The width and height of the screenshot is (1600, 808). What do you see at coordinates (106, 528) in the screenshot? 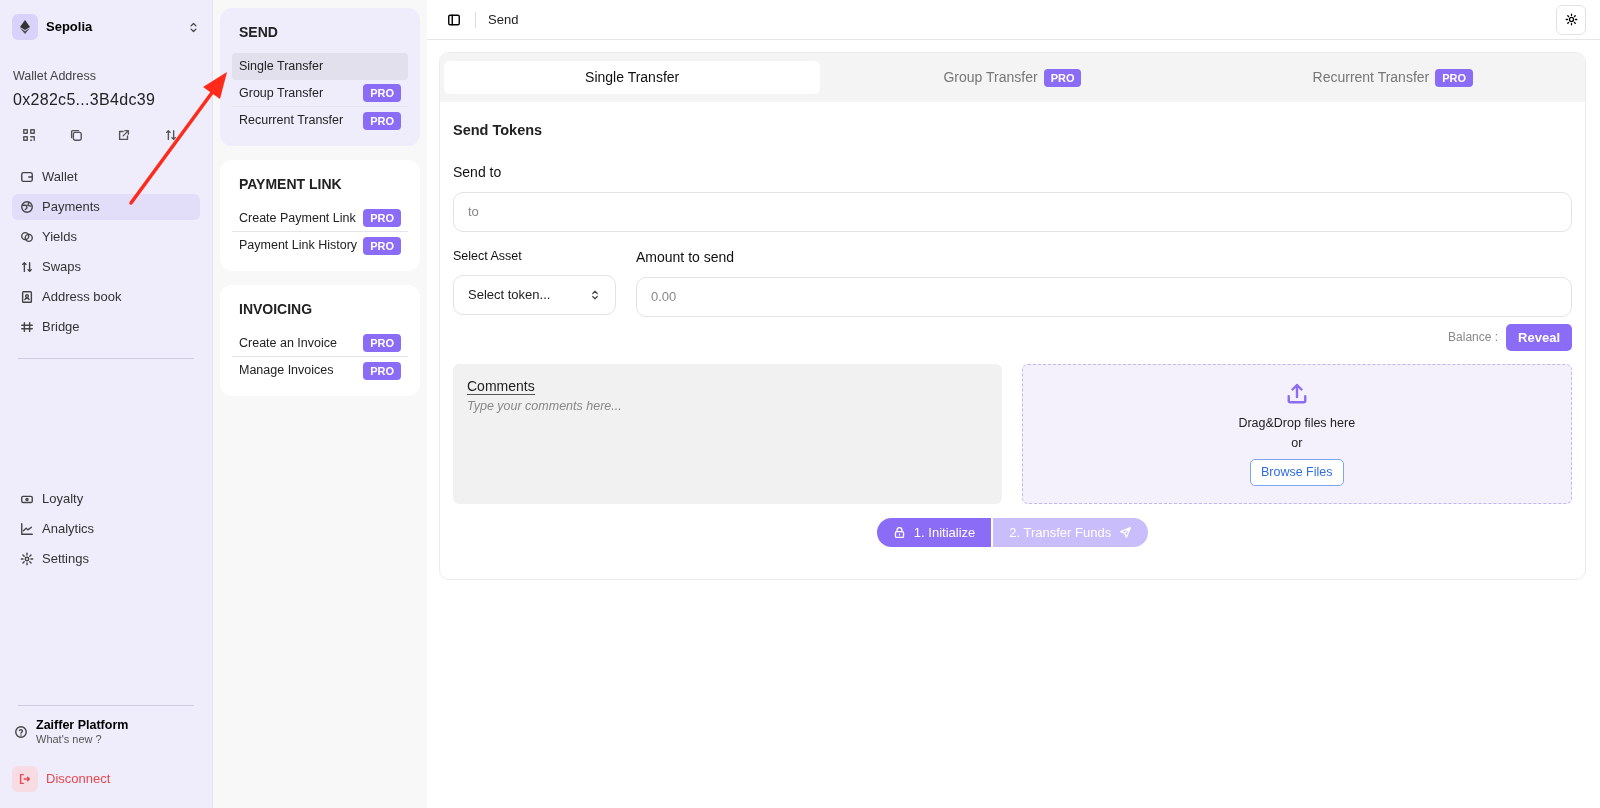
I see `nav-item: Analytics` at bounding box center [106, 528].